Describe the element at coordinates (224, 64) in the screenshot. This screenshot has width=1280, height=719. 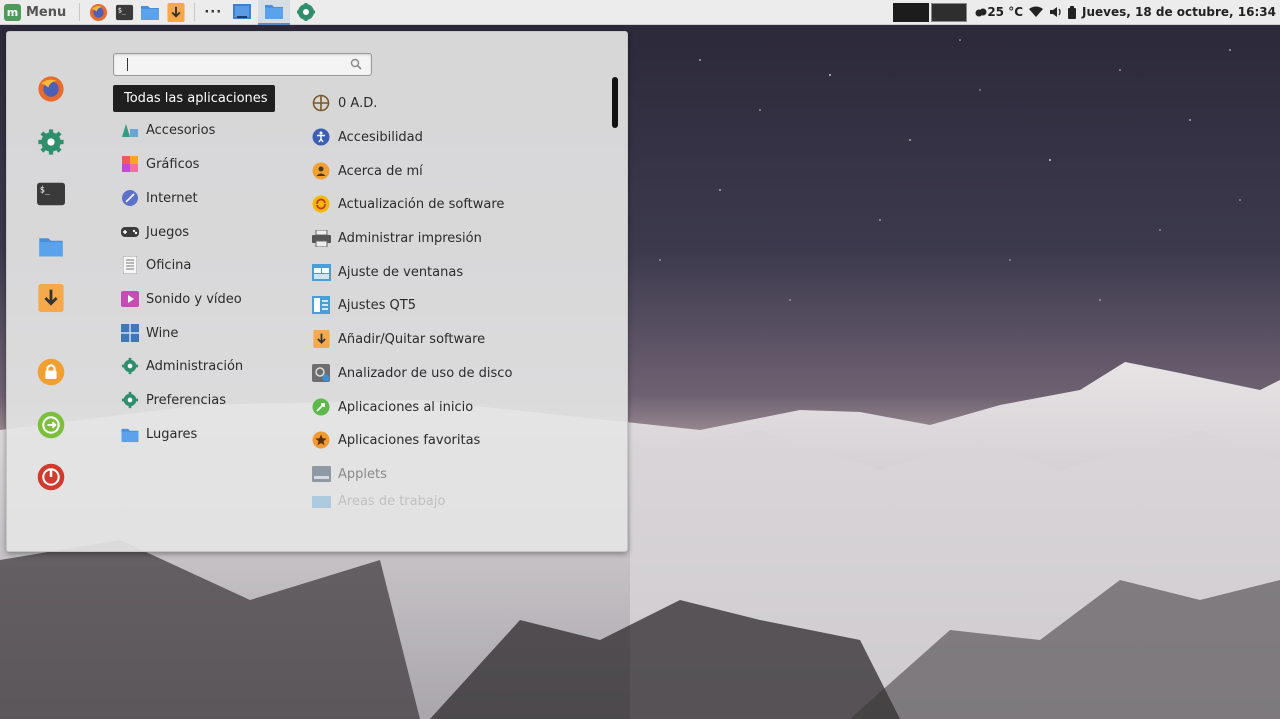
I see `search-input` at that location.